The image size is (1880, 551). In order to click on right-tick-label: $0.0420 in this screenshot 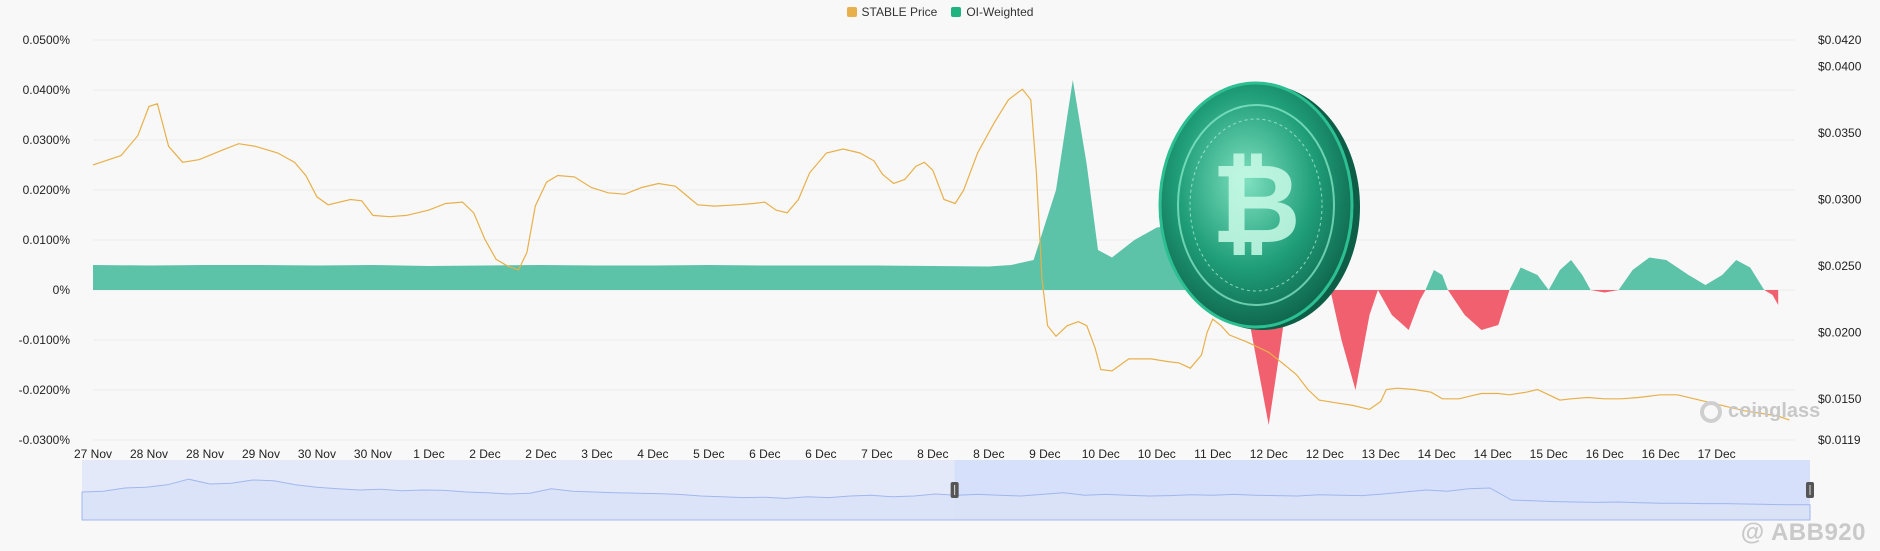, I will do `click(1840, 40)`.